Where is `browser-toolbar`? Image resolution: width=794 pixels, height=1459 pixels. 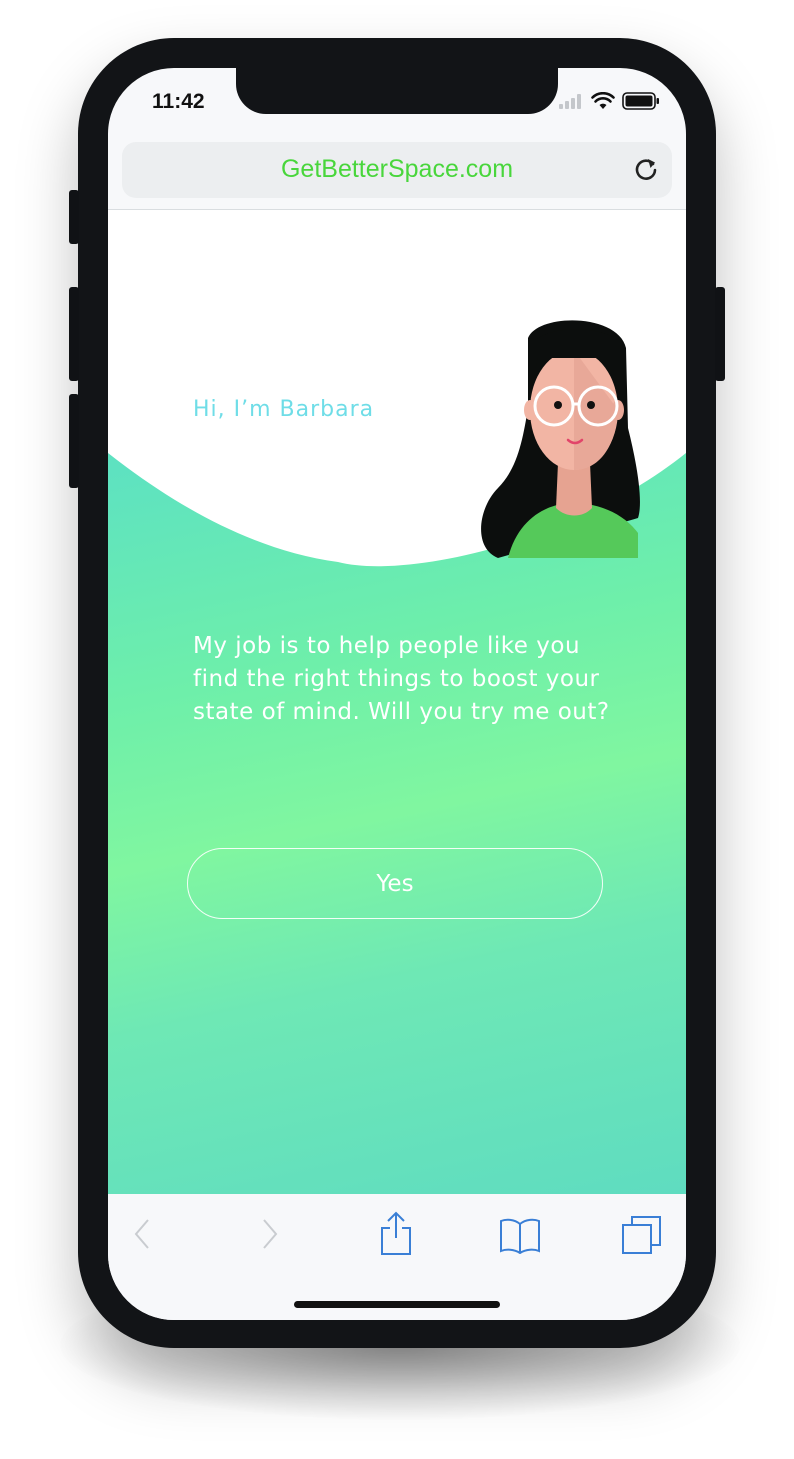 browser-toolbar is located at coordinates (397, 1257).